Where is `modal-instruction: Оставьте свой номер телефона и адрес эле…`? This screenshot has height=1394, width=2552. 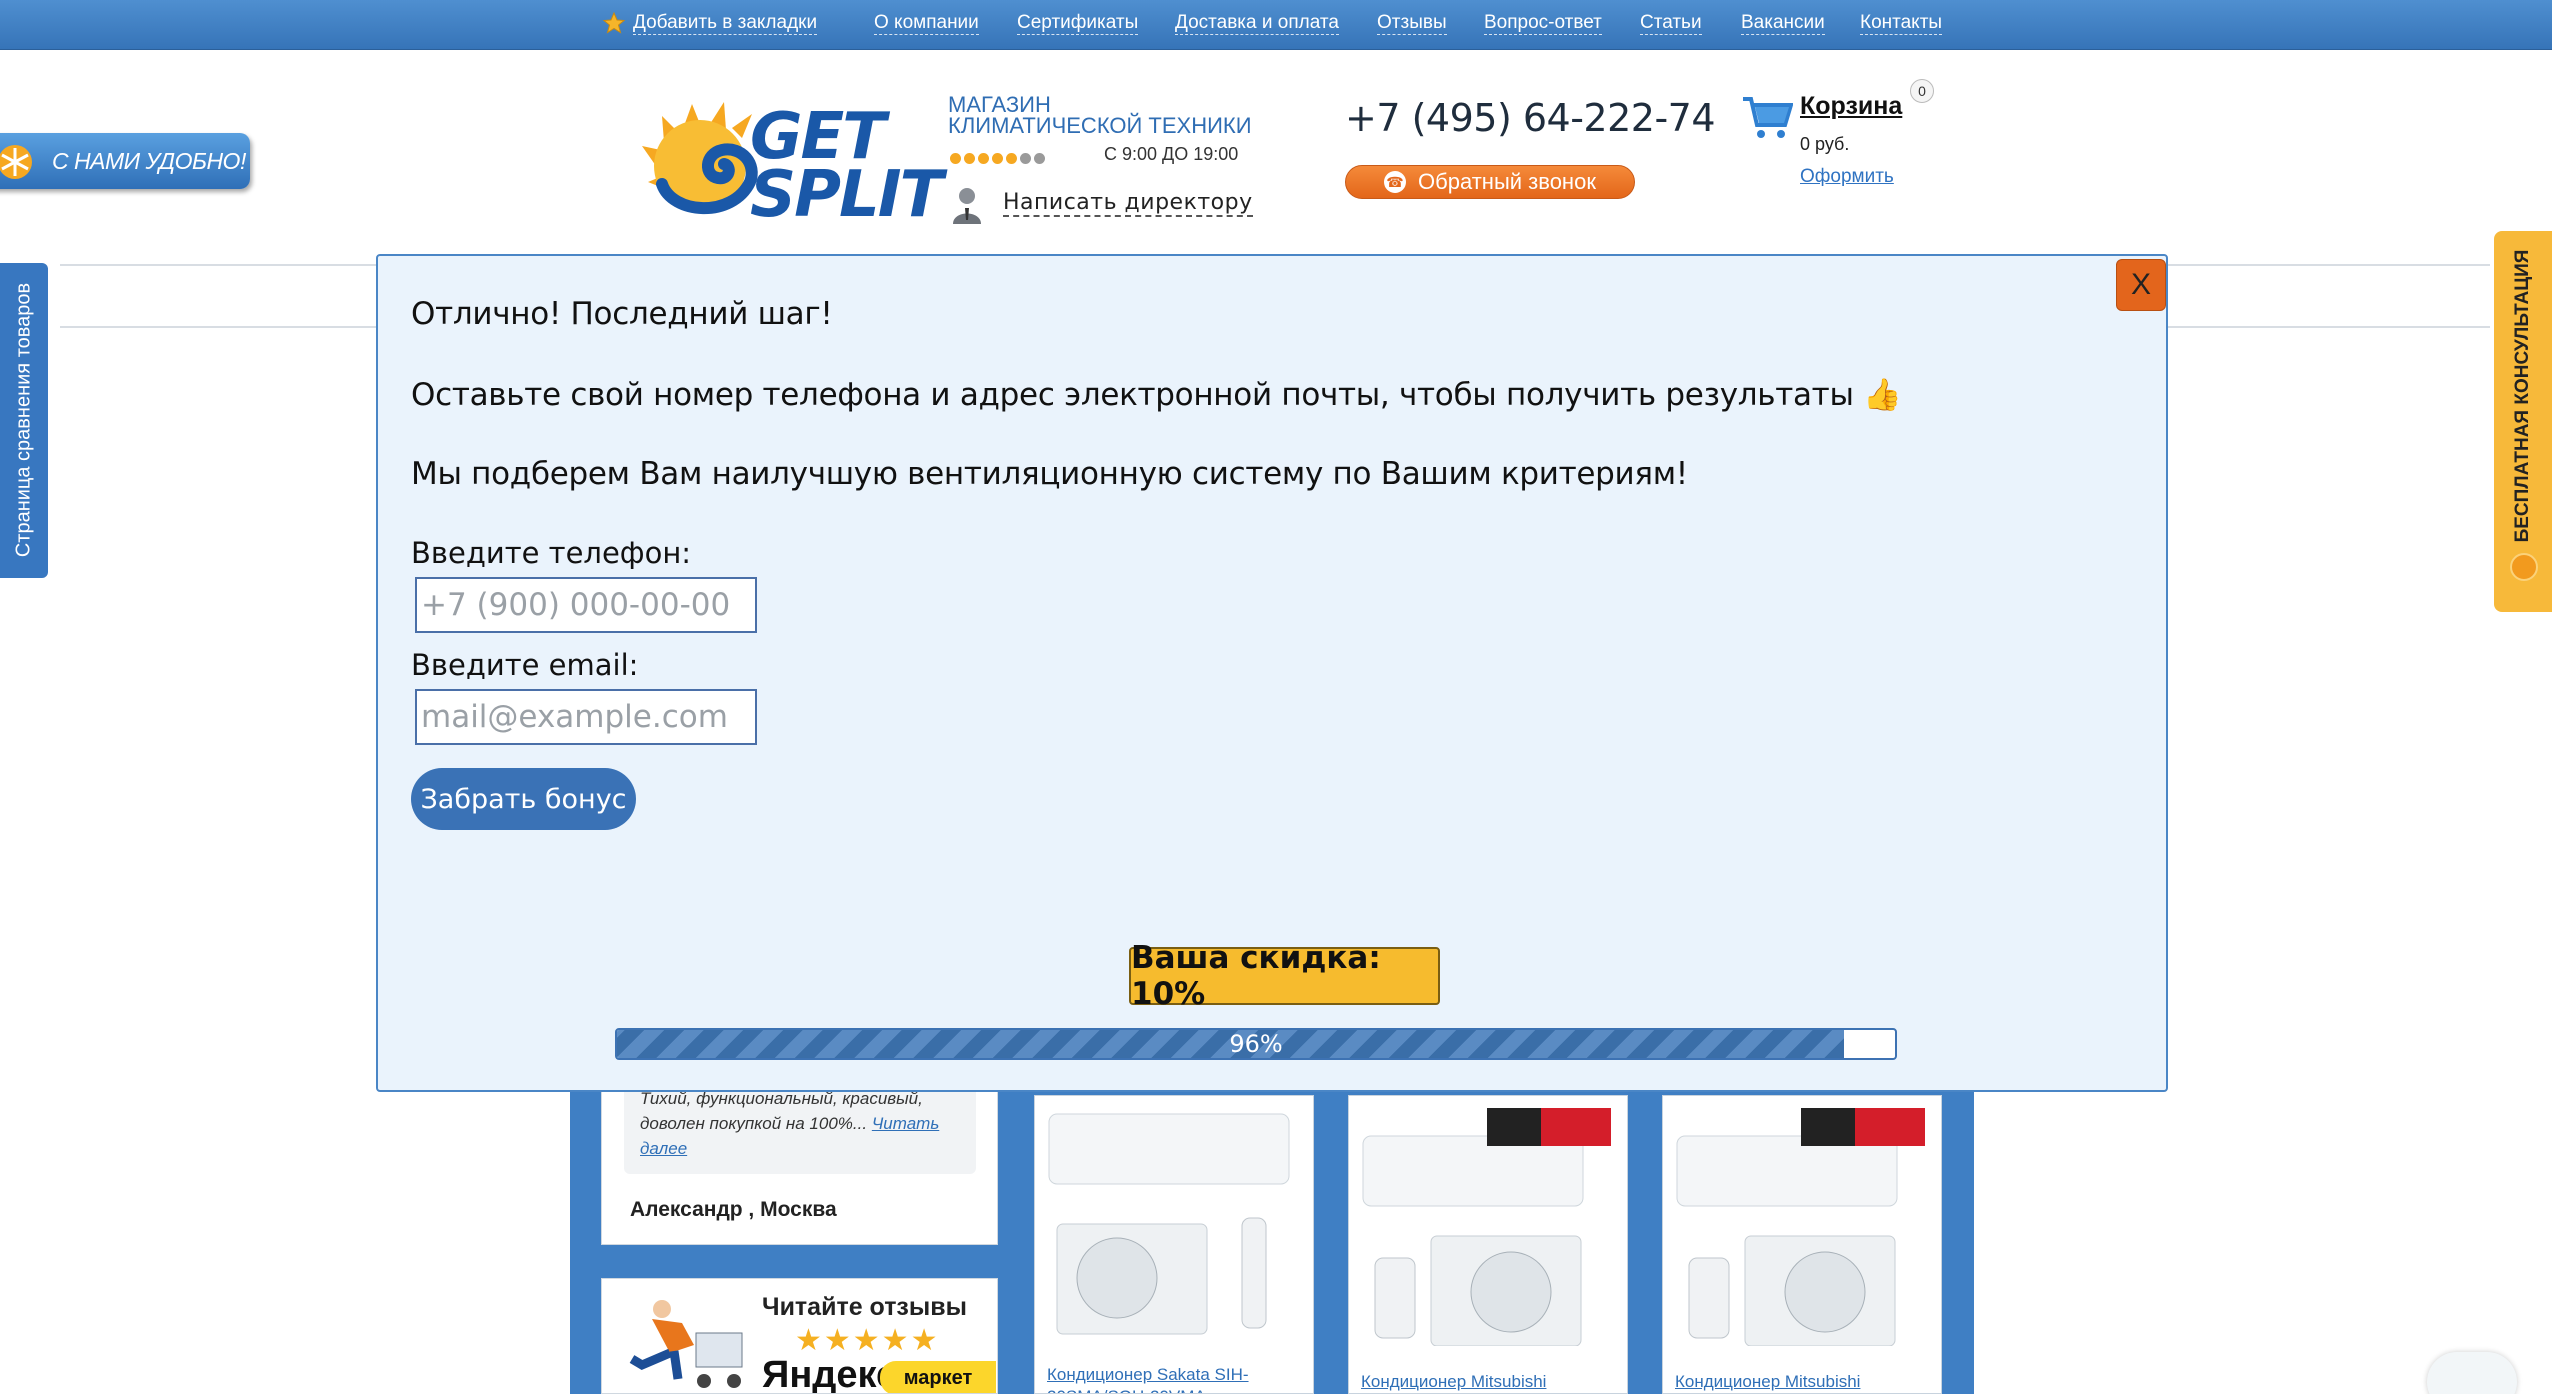
modal-instruction: Оставьте свой номер телефона и адрес эле… is located at coordinates (1156, 395).